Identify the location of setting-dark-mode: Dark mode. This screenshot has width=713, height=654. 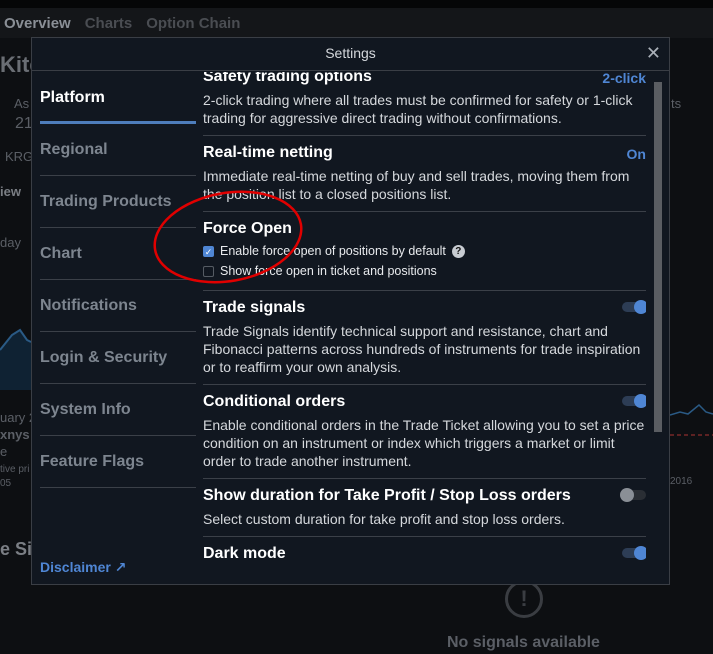
(424, 556).